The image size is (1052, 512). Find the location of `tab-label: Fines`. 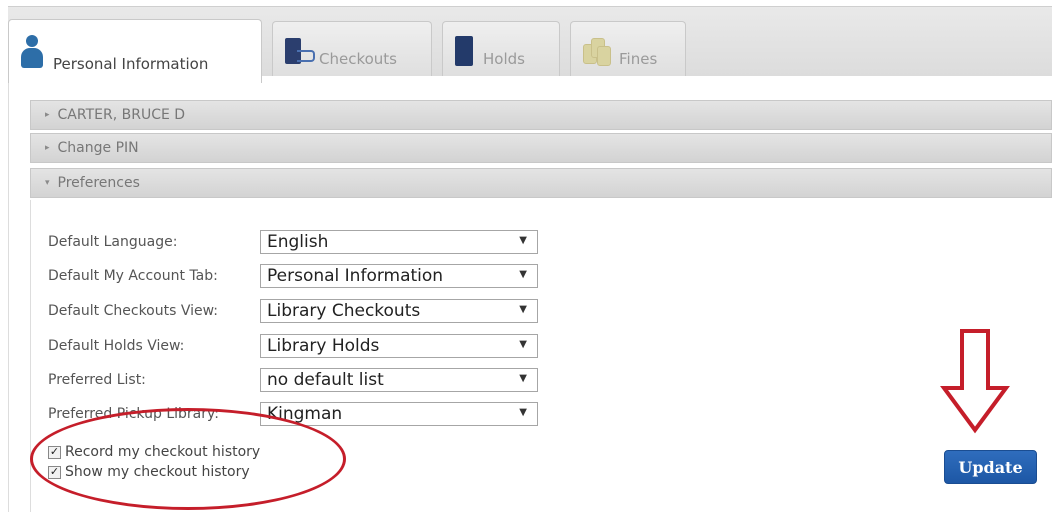

tab-label: Fines is located at coordinates (638, 58).